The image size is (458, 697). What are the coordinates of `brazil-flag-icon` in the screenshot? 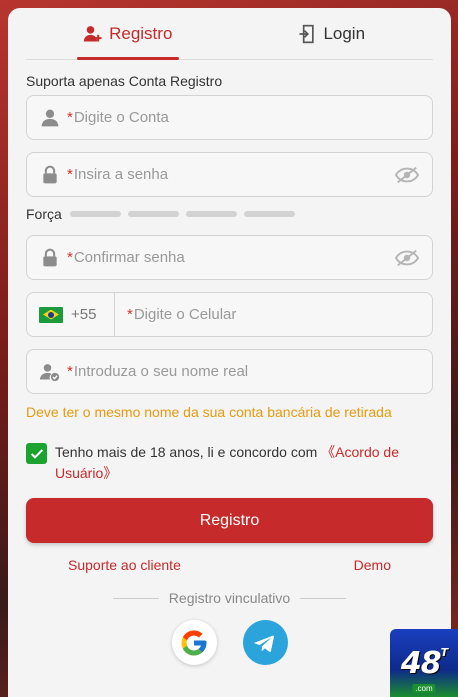 It's located at (51, 314).